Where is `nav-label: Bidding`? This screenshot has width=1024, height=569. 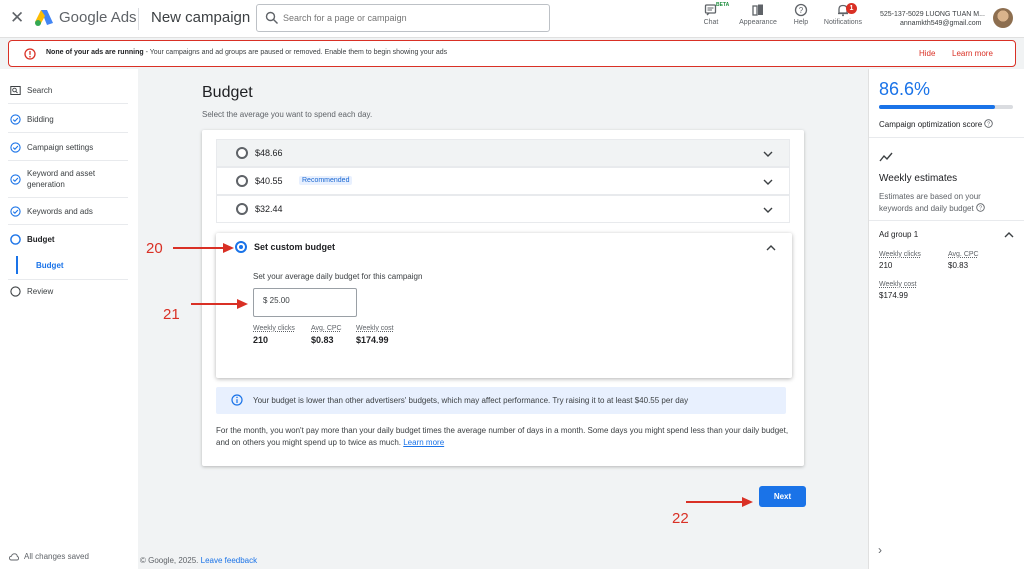
nav-label: Bidding is located at coordinates (40, 119).